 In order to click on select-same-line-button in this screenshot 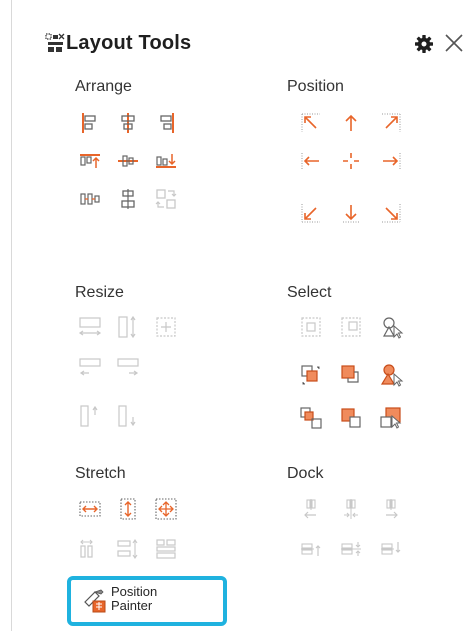, I will do `click(351, 375)`.